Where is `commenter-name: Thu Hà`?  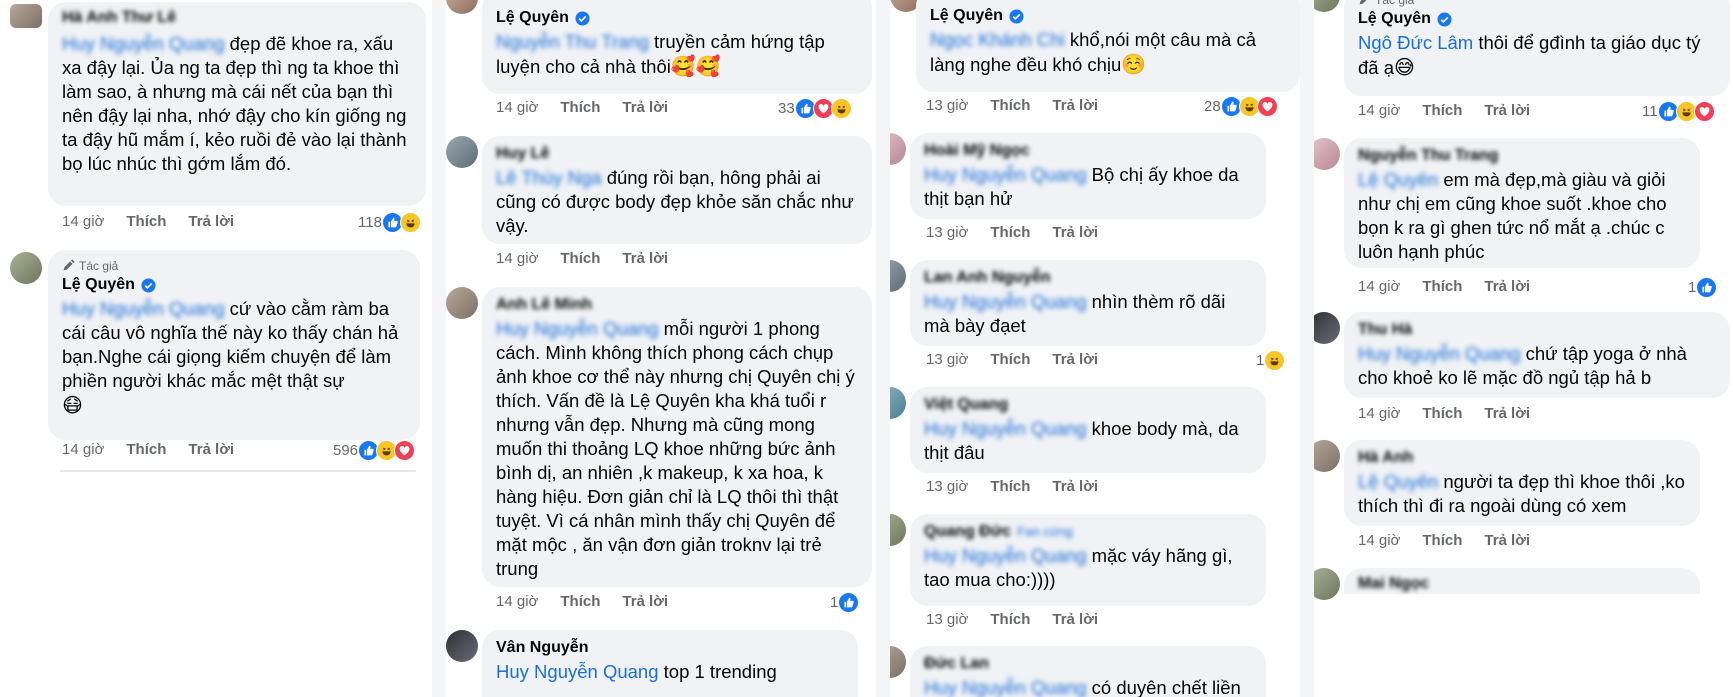 commenter-name: Thu Hà is located at coordinates (1537, 330).